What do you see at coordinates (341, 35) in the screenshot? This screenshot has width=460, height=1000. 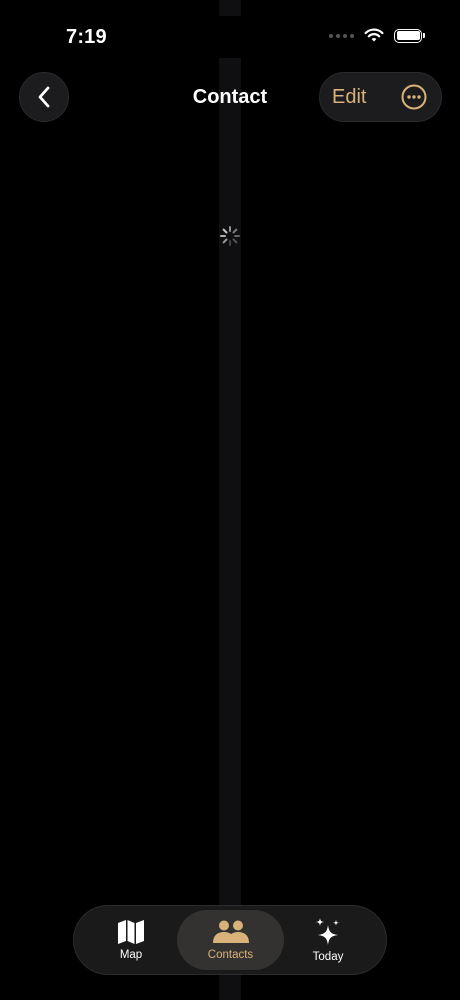 I see `cellular-signal-icon` at bounding box center [341, 35].